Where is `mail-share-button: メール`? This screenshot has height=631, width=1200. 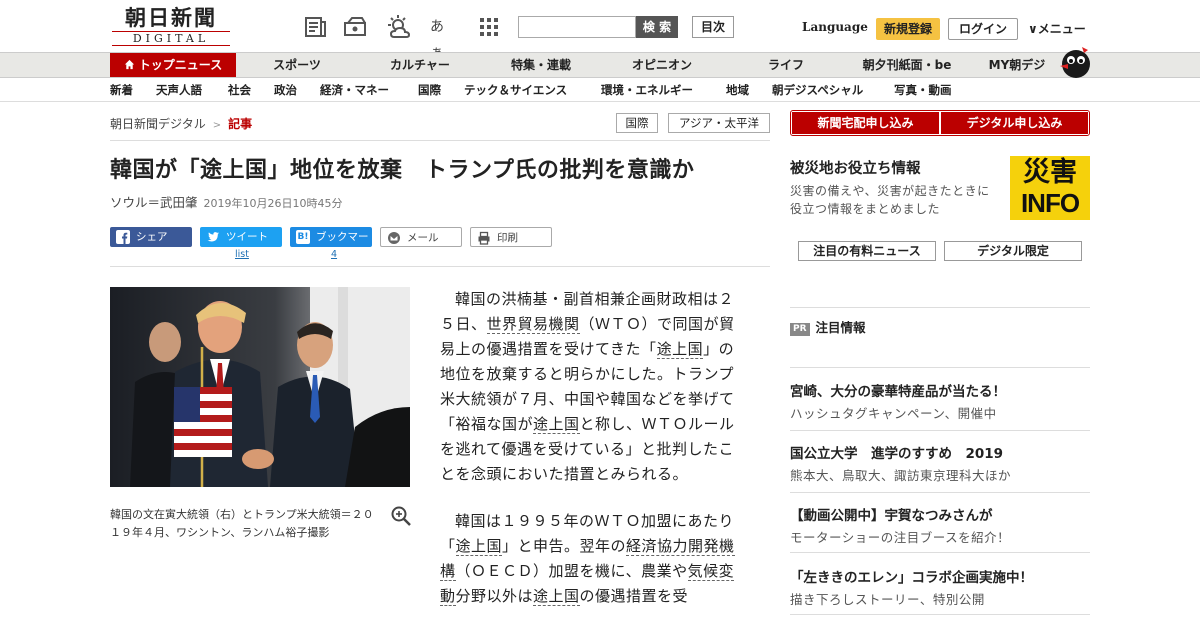 mail-share-button: メール is located at coordinates (421, 237).